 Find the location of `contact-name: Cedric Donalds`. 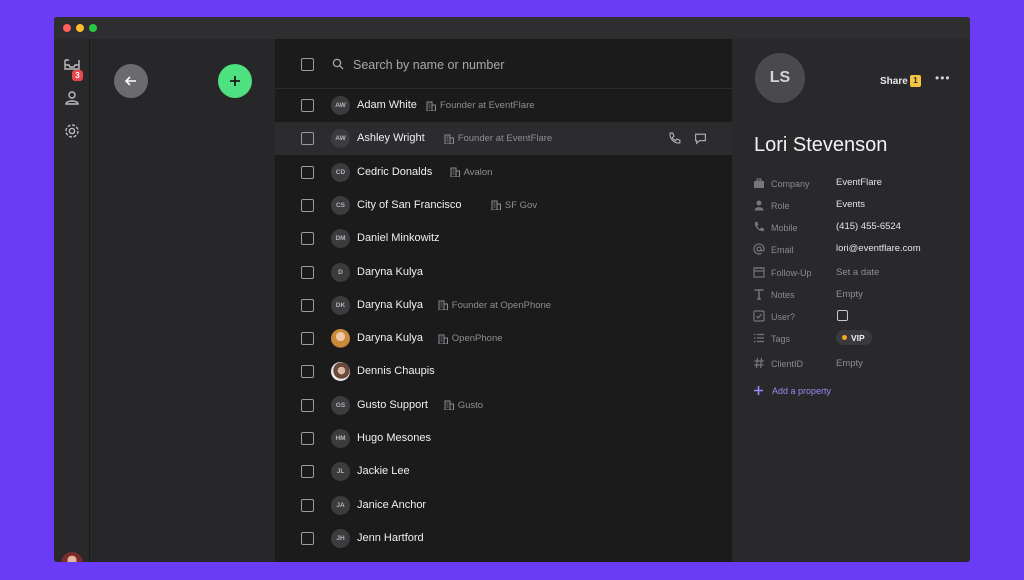

contact-name: Cedric Donalds is located at coordinates (395, 171).